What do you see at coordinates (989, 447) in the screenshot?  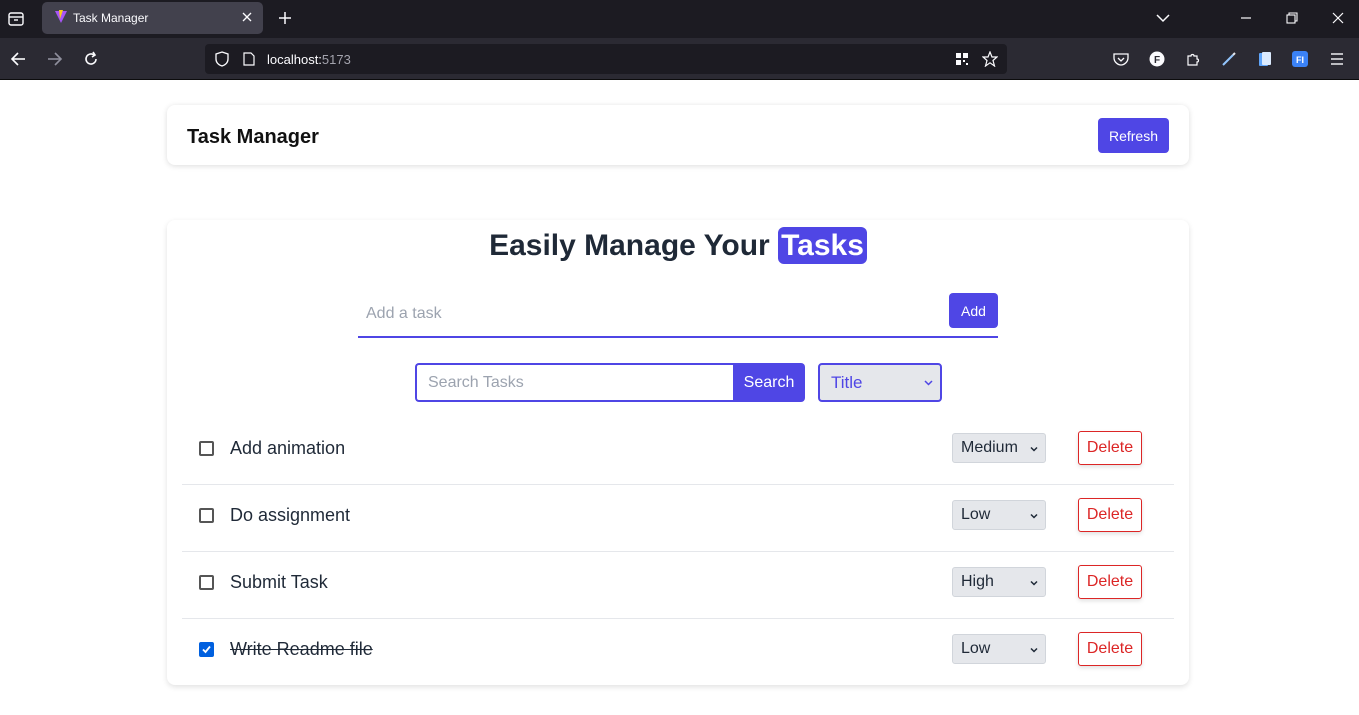 I see `priority-value: Medium` at bounding box center [989, 447].